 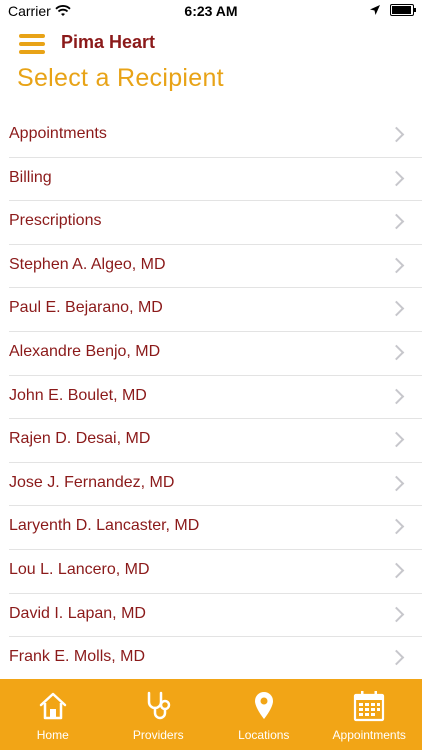 What do you see at coordinates (215, 136) in the screenshot?
I see `list-item: Appointments` at bounding box center [215, 136].